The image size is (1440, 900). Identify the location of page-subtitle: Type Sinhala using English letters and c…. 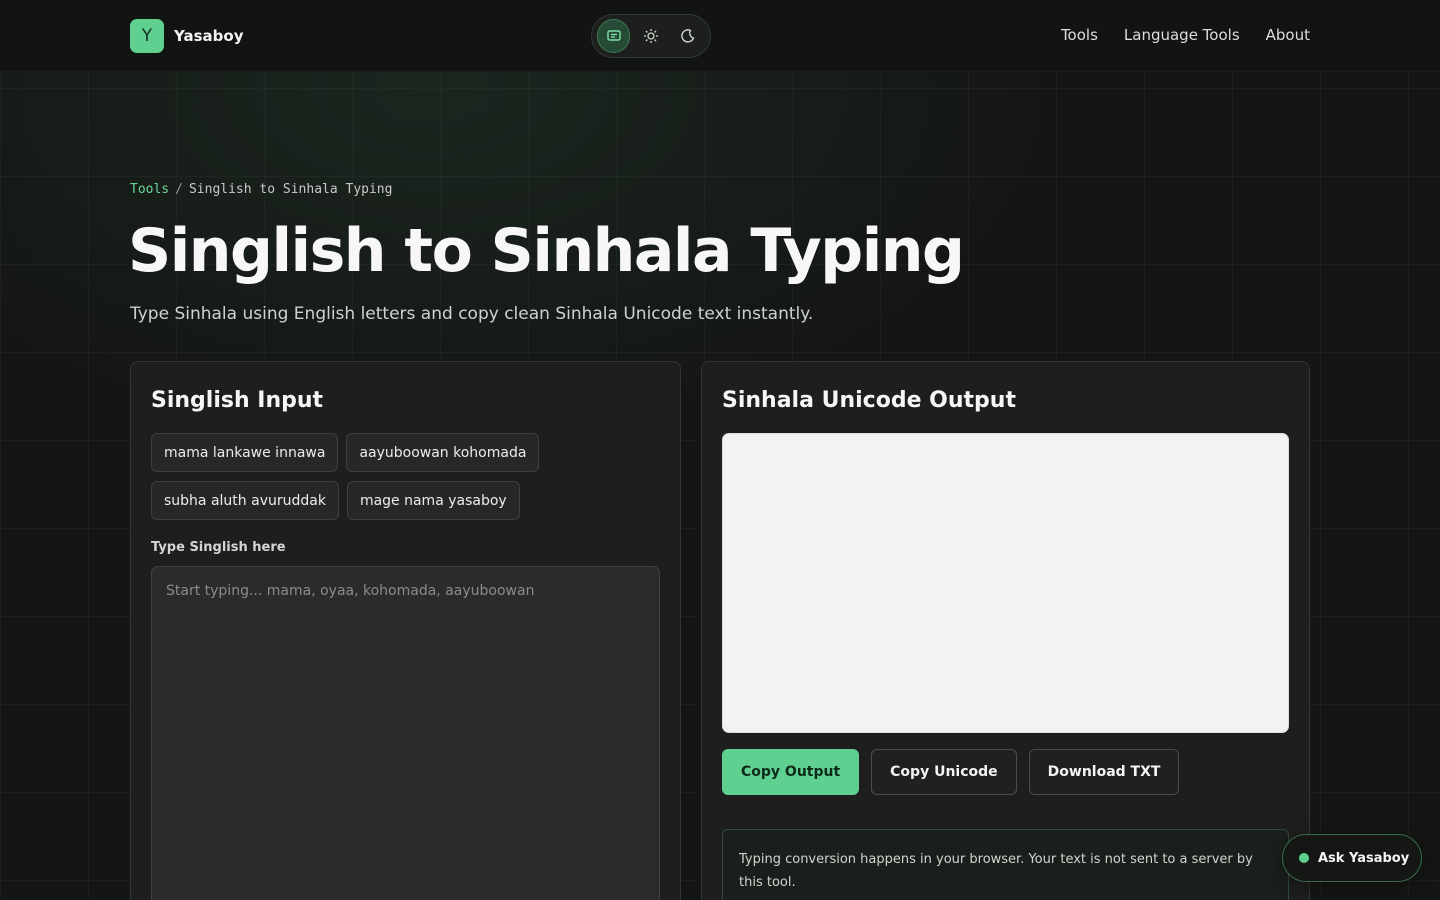
(472, 314).